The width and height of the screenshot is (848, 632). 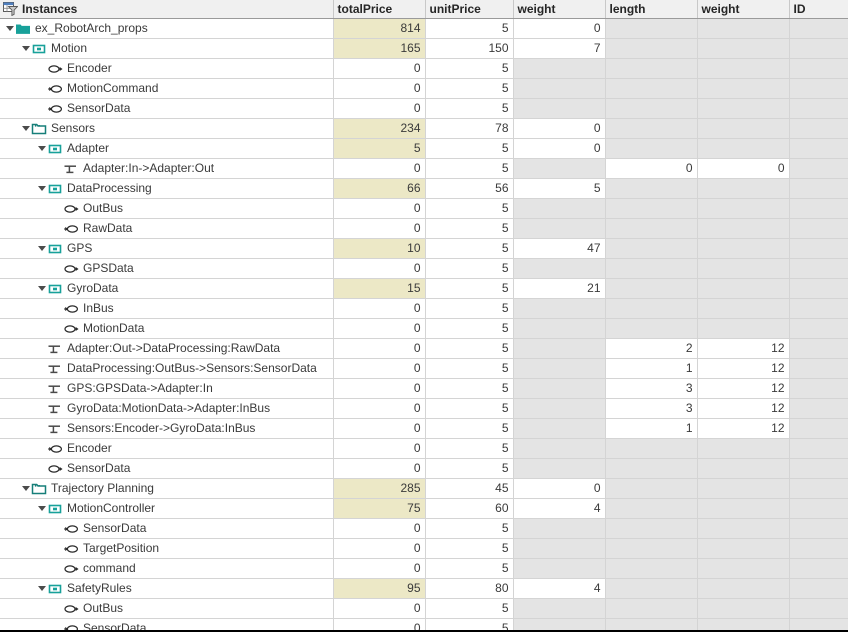 What do you see at coordinates (11, 9) in the screenshot?
I see `table-filter-icon` at bounding box center [11, 9].